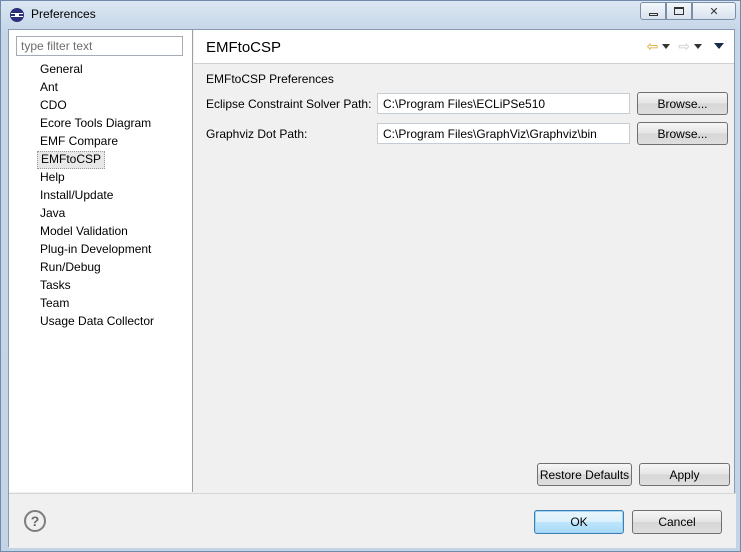 This screenshot has height=552, width=741. What do you see at coordinates (54, 304) in the screenshot?
I see `tree-item-team: Team` at bounding box center [54, 304].